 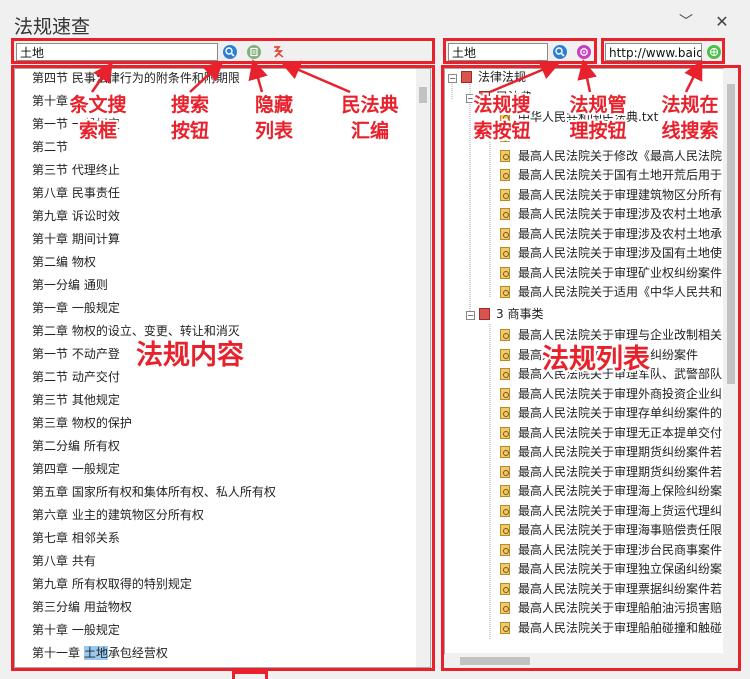 What do you see at coordinates (76, 308) in the screenshot?
I see `content-line: 第一章 一般规定` at bounding box center [76, 308].